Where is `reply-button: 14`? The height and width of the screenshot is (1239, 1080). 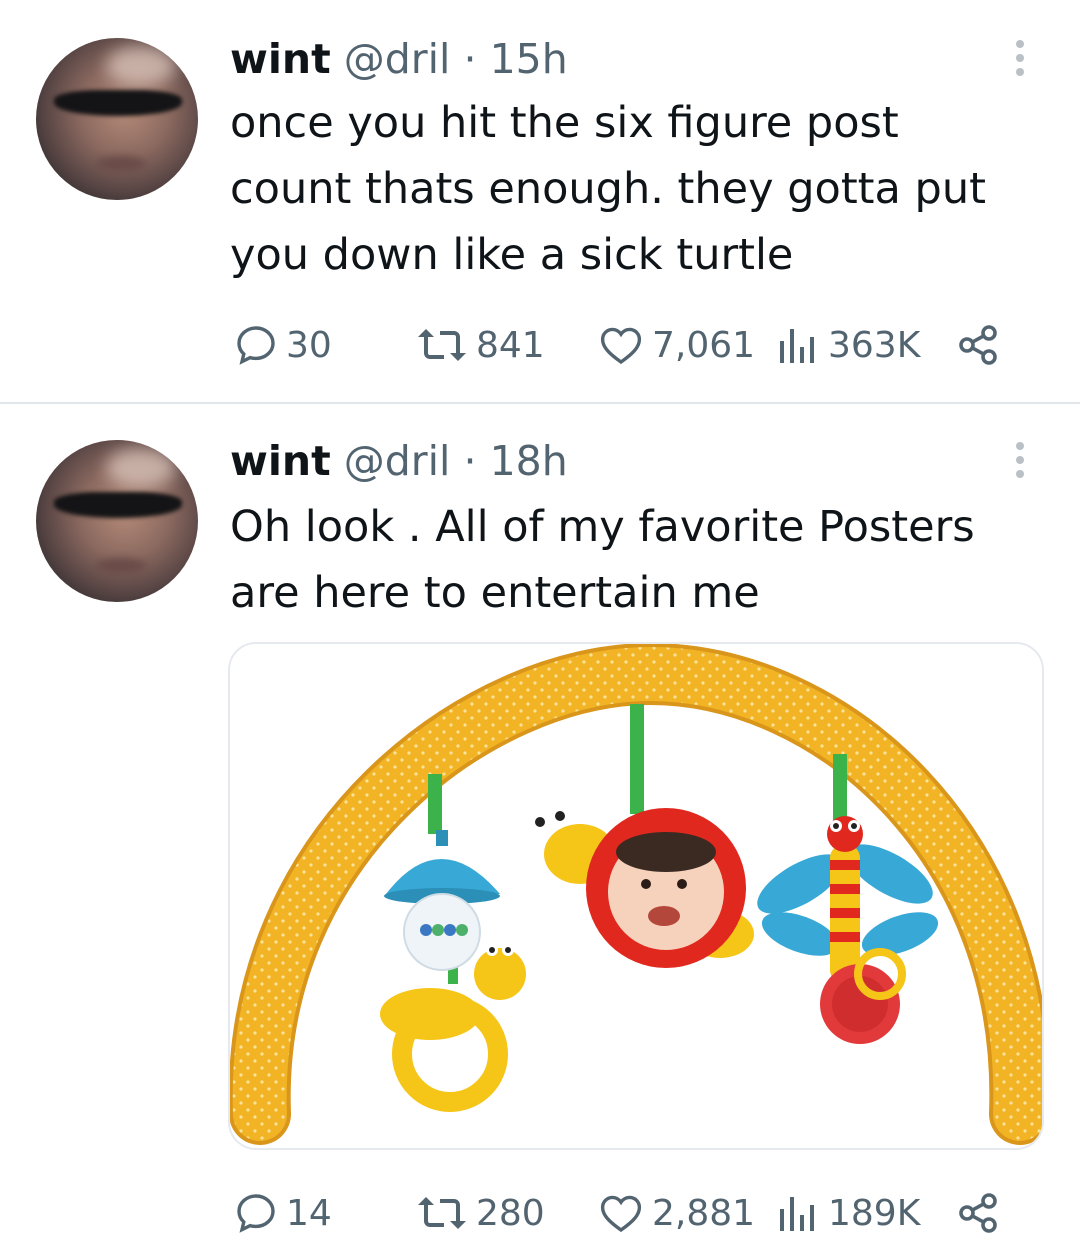
reply-button: 14 is located at coordinates (282, 1213).